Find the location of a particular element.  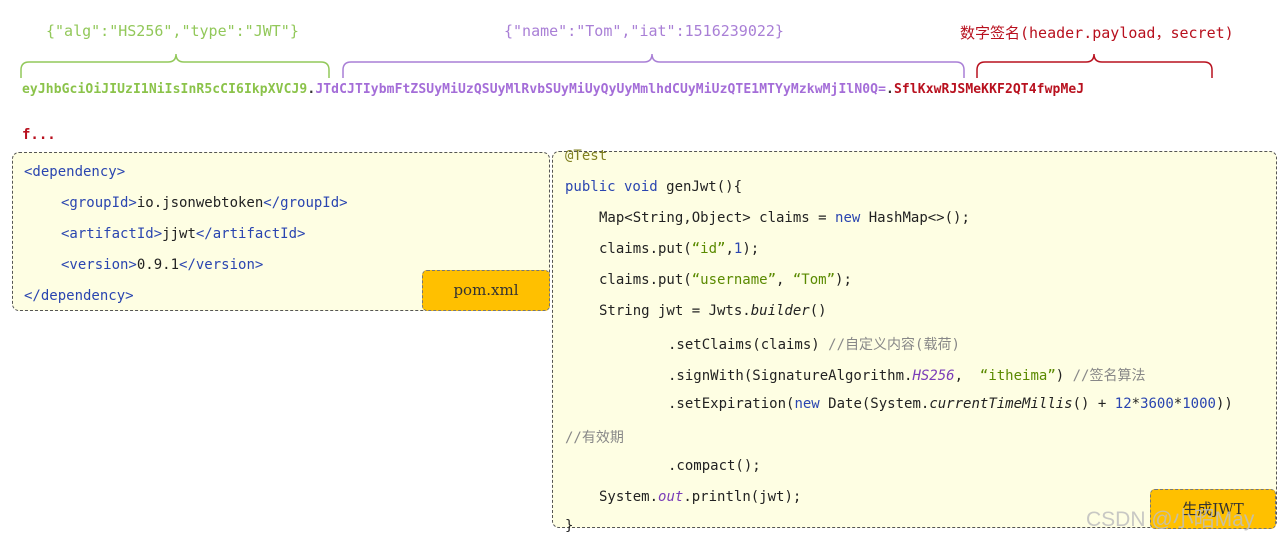

pom-line-1: <dependency> is located at coordinates (75, 172).